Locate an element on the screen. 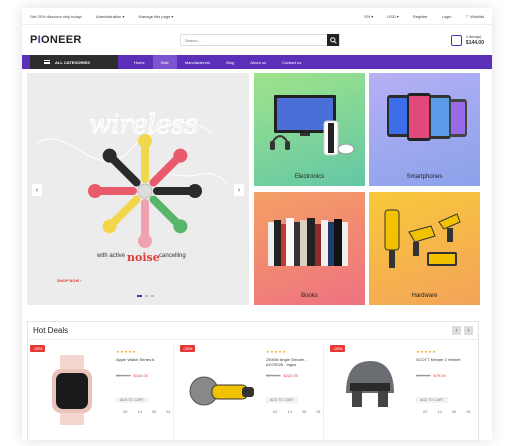 This screenshot has height=446, width=510. nav-item-sale: Sale is located at coordinates (164, 62).